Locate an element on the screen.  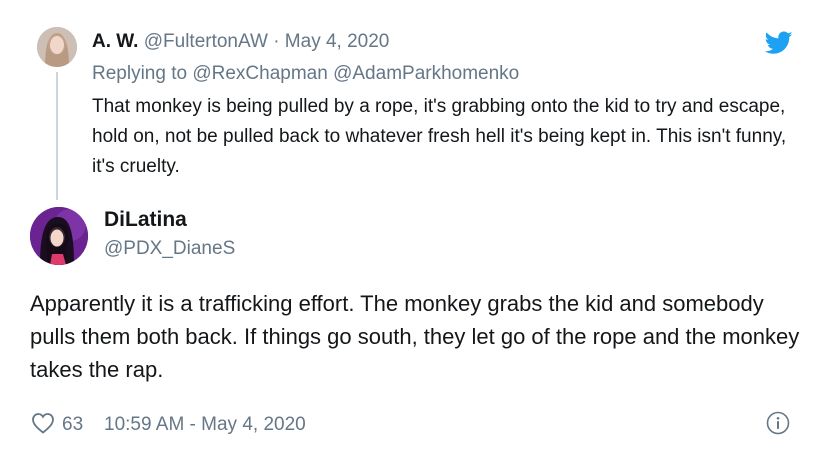
info-icon is located at coordinates (778, 423).